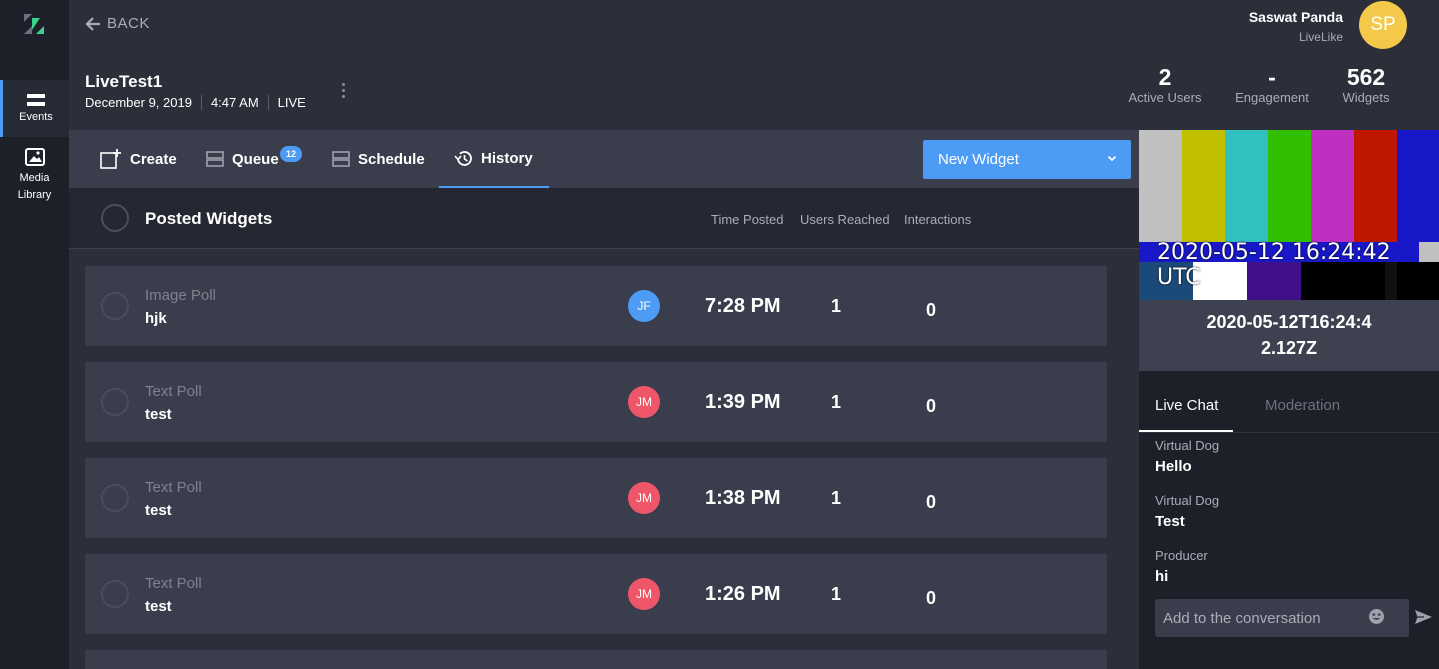  What do you see at coordinates (128, 23) in the screenshot?
I see `back-label: BACK` at bounding box center [128, 23].